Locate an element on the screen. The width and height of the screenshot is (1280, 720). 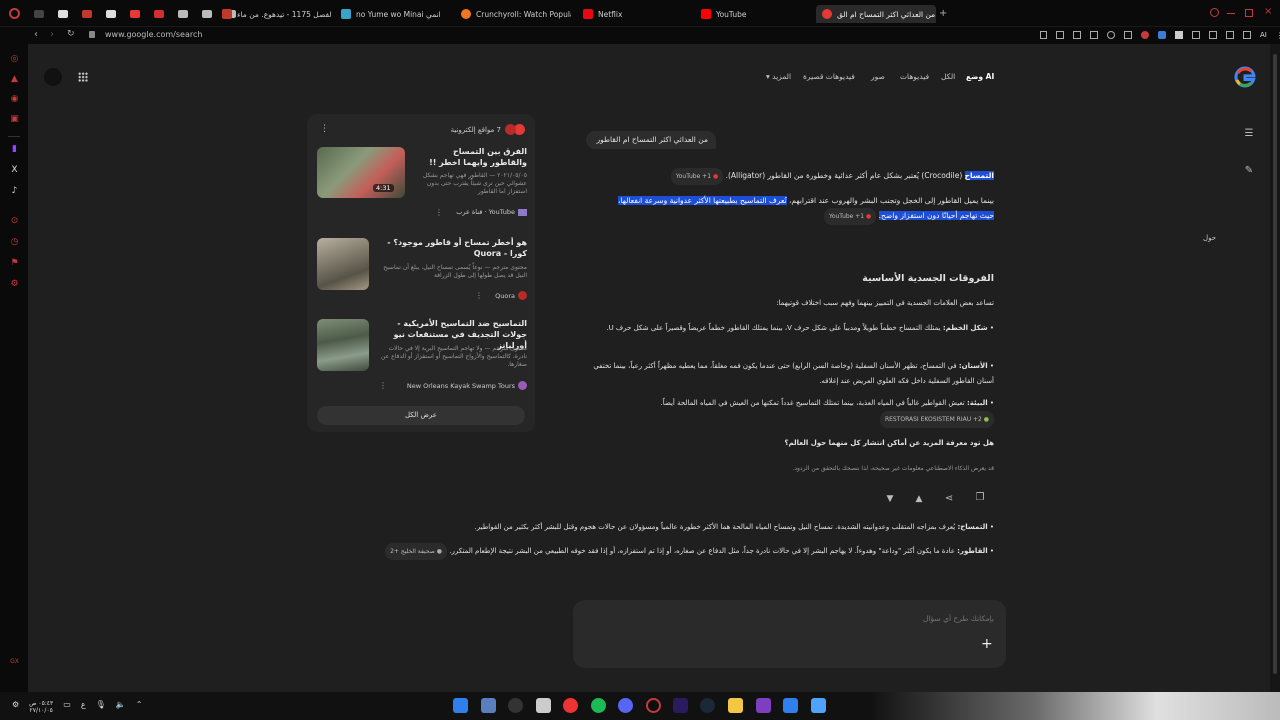
taskbar-idt-icon is located at coordinates (763, 705).